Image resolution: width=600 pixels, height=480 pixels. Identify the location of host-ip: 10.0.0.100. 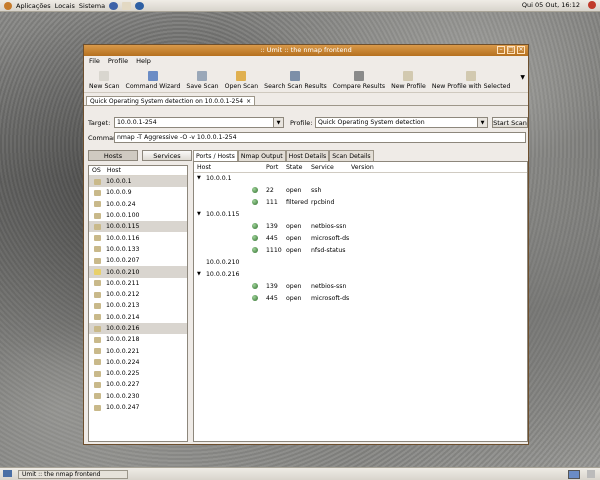
(123, 216).